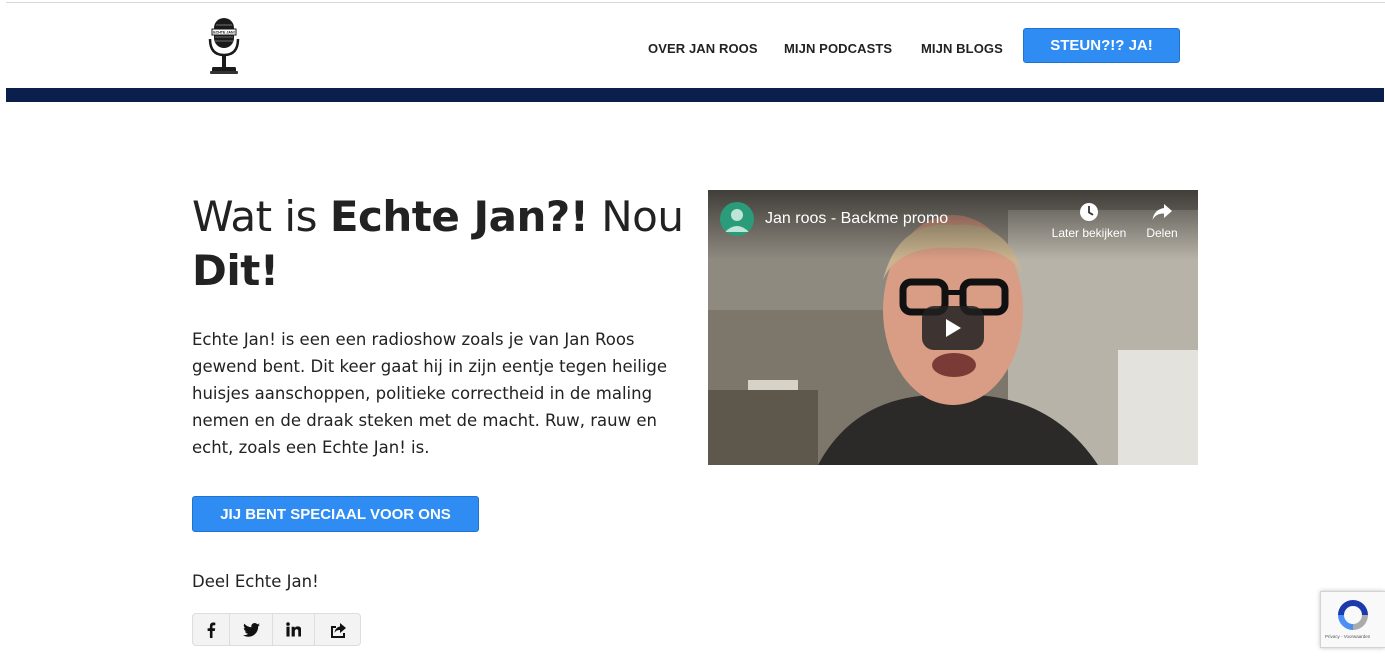 This screenshot has width=1385, height=656. What do you see at coordinates (962, 48) in the screenshot?
I see `nav-mijn-blogs: MIJN BLOGS` at bounding box center [962, 48].